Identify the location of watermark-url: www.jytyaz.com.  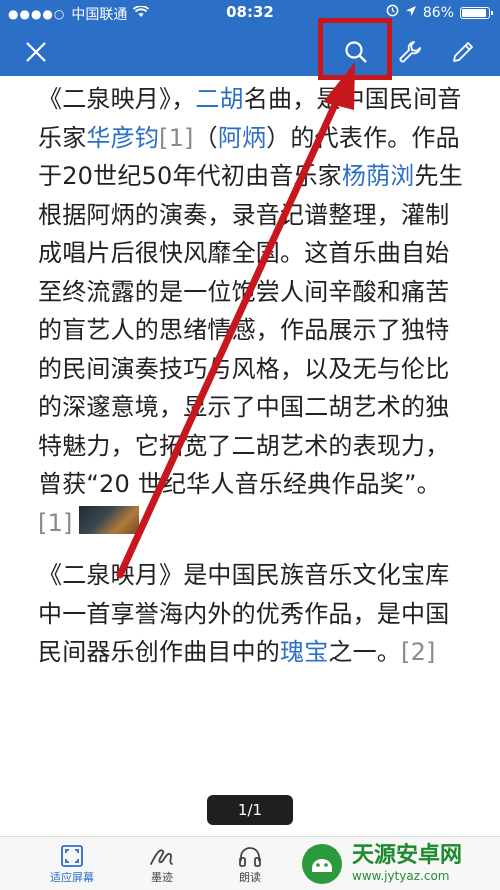
(401, 875).